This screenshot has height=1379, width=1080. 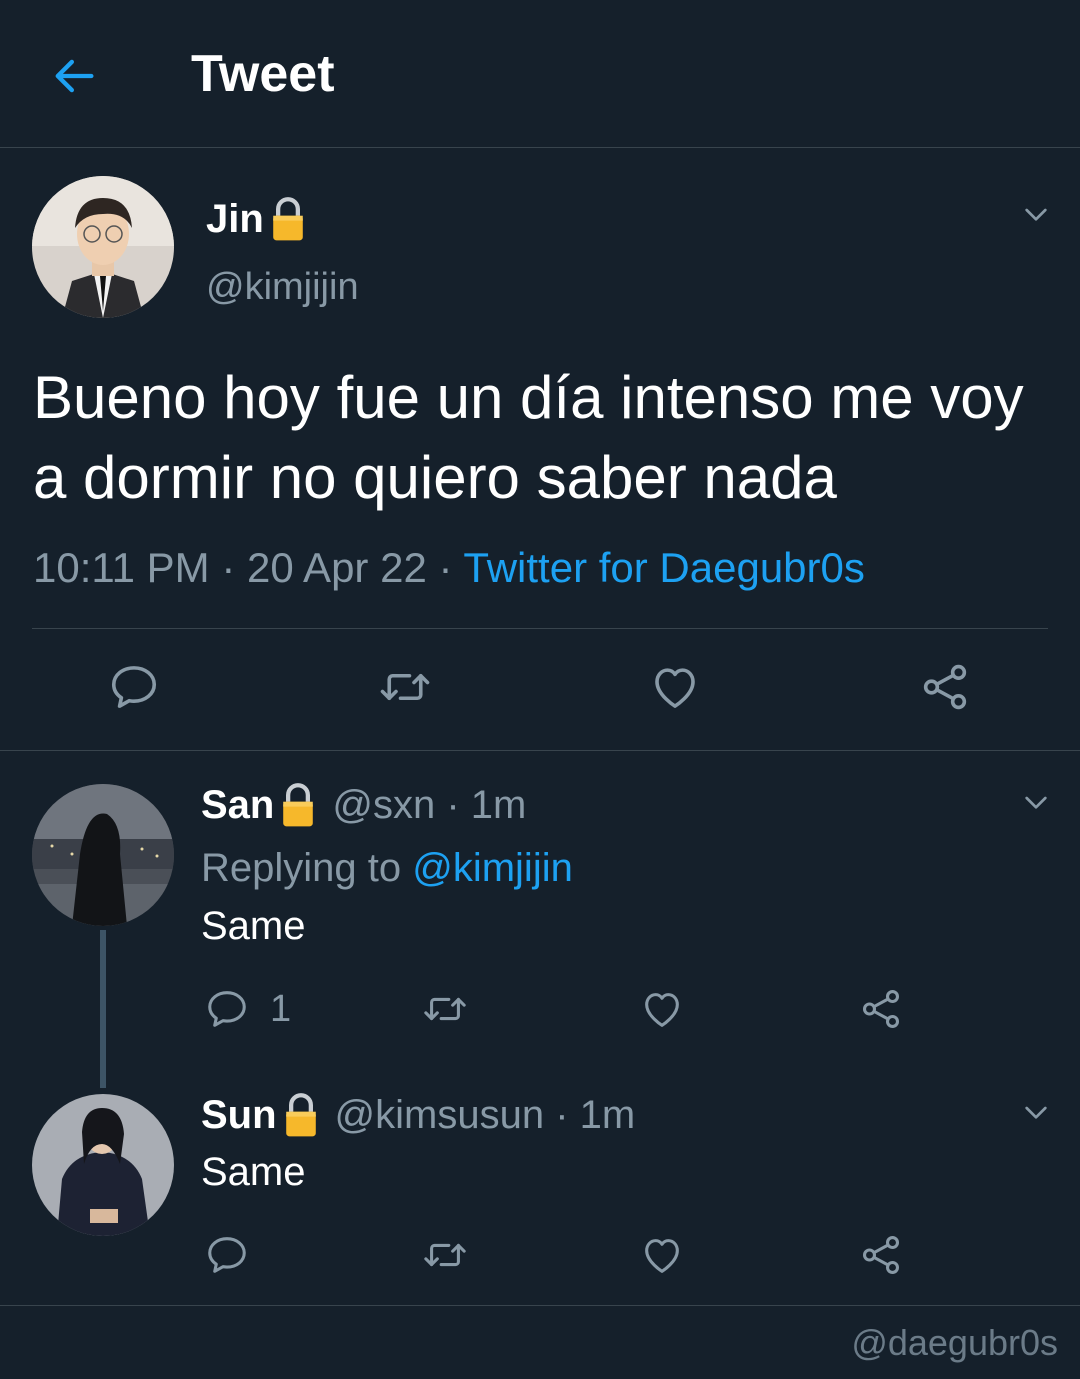 I want to click on author-name-row: Jin, so click(x=257, y=219).